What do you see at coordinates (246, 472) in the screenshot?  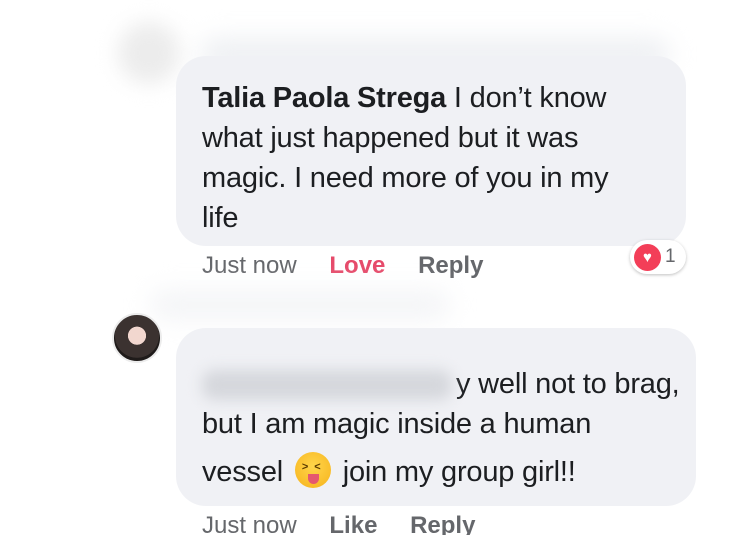 I see `comment-text-segment: vessel` at bounding box center [246, 472].